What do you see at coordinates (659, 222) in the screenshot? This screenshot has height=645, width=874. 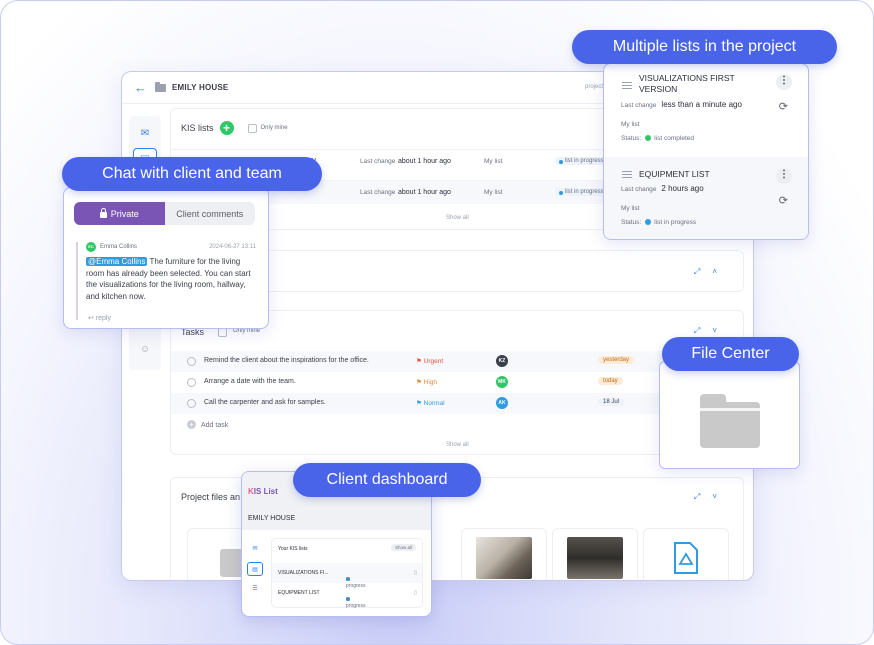 I see `list-status: Status: list in progress` at bounding box center [659, 222].